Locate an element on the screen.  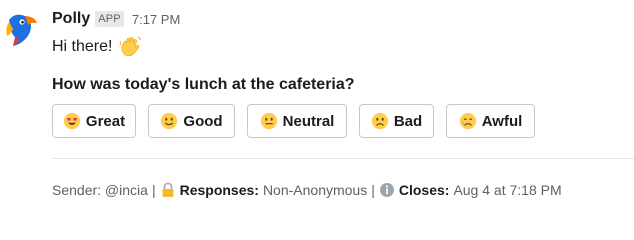
neutral-button: Neutral is located at coordinates (297, 121).